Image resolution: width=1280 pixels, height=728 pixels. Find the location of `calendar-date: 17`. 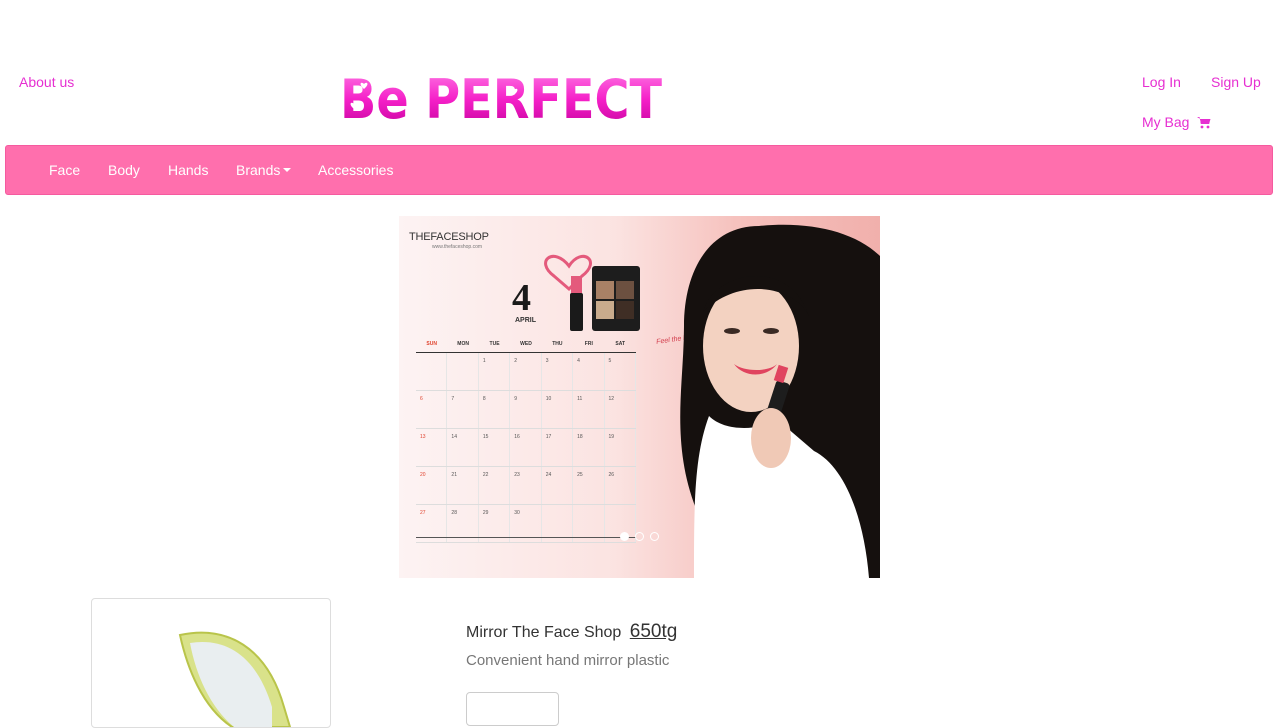

calendar-date: 17 is located at coordinates (558, 447).